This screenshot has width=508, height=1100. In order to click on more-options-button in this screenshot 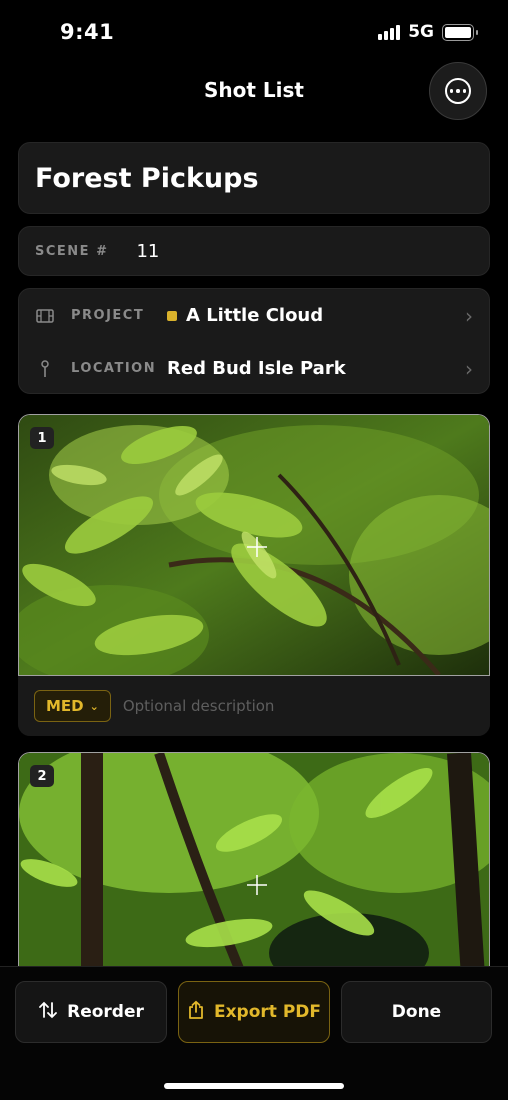, I will do `click(458, 91)`.